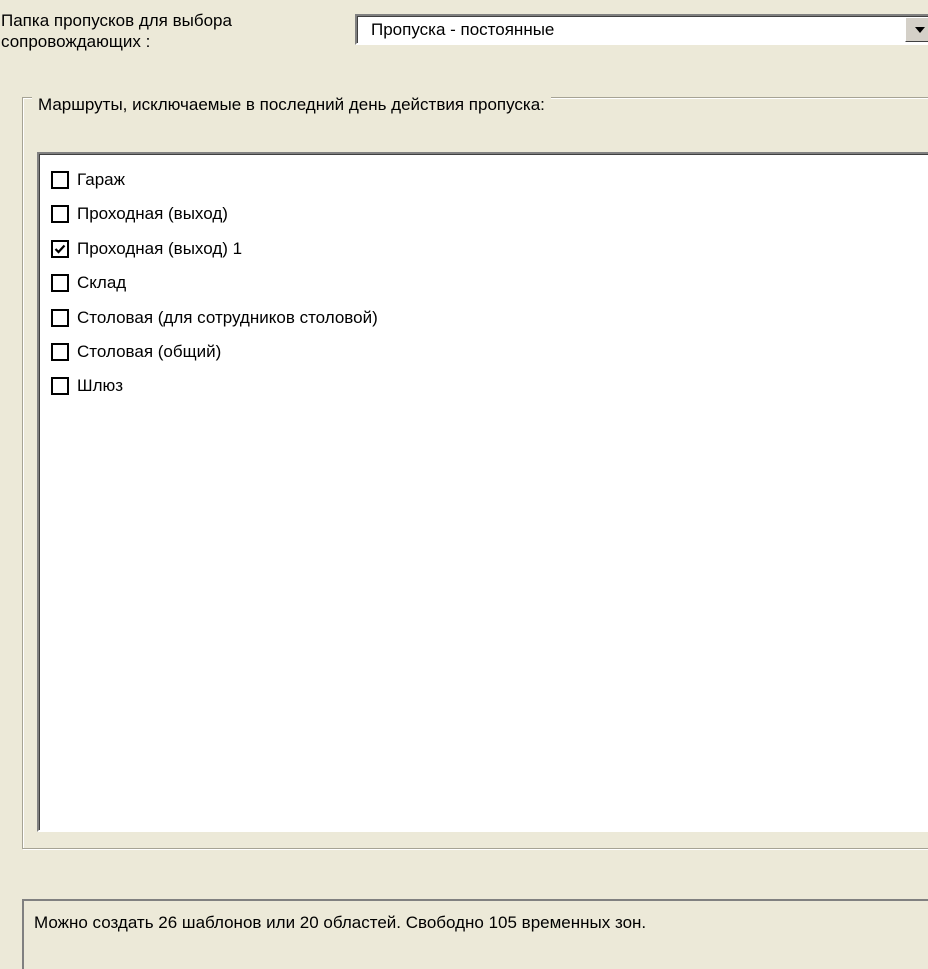  Describe the element at coordinates (152, 213) in the screenshot. I see `route-item-label: Проходная (выход)` at that location.